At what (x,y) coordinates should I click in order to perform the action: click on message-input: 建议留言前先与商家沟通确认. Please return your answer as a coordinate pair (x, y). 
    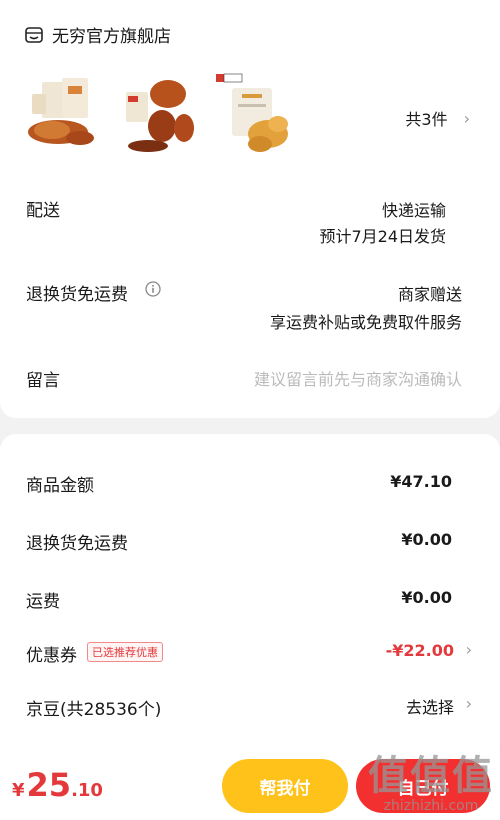
    Looking at the image, I should click on (358, 378).